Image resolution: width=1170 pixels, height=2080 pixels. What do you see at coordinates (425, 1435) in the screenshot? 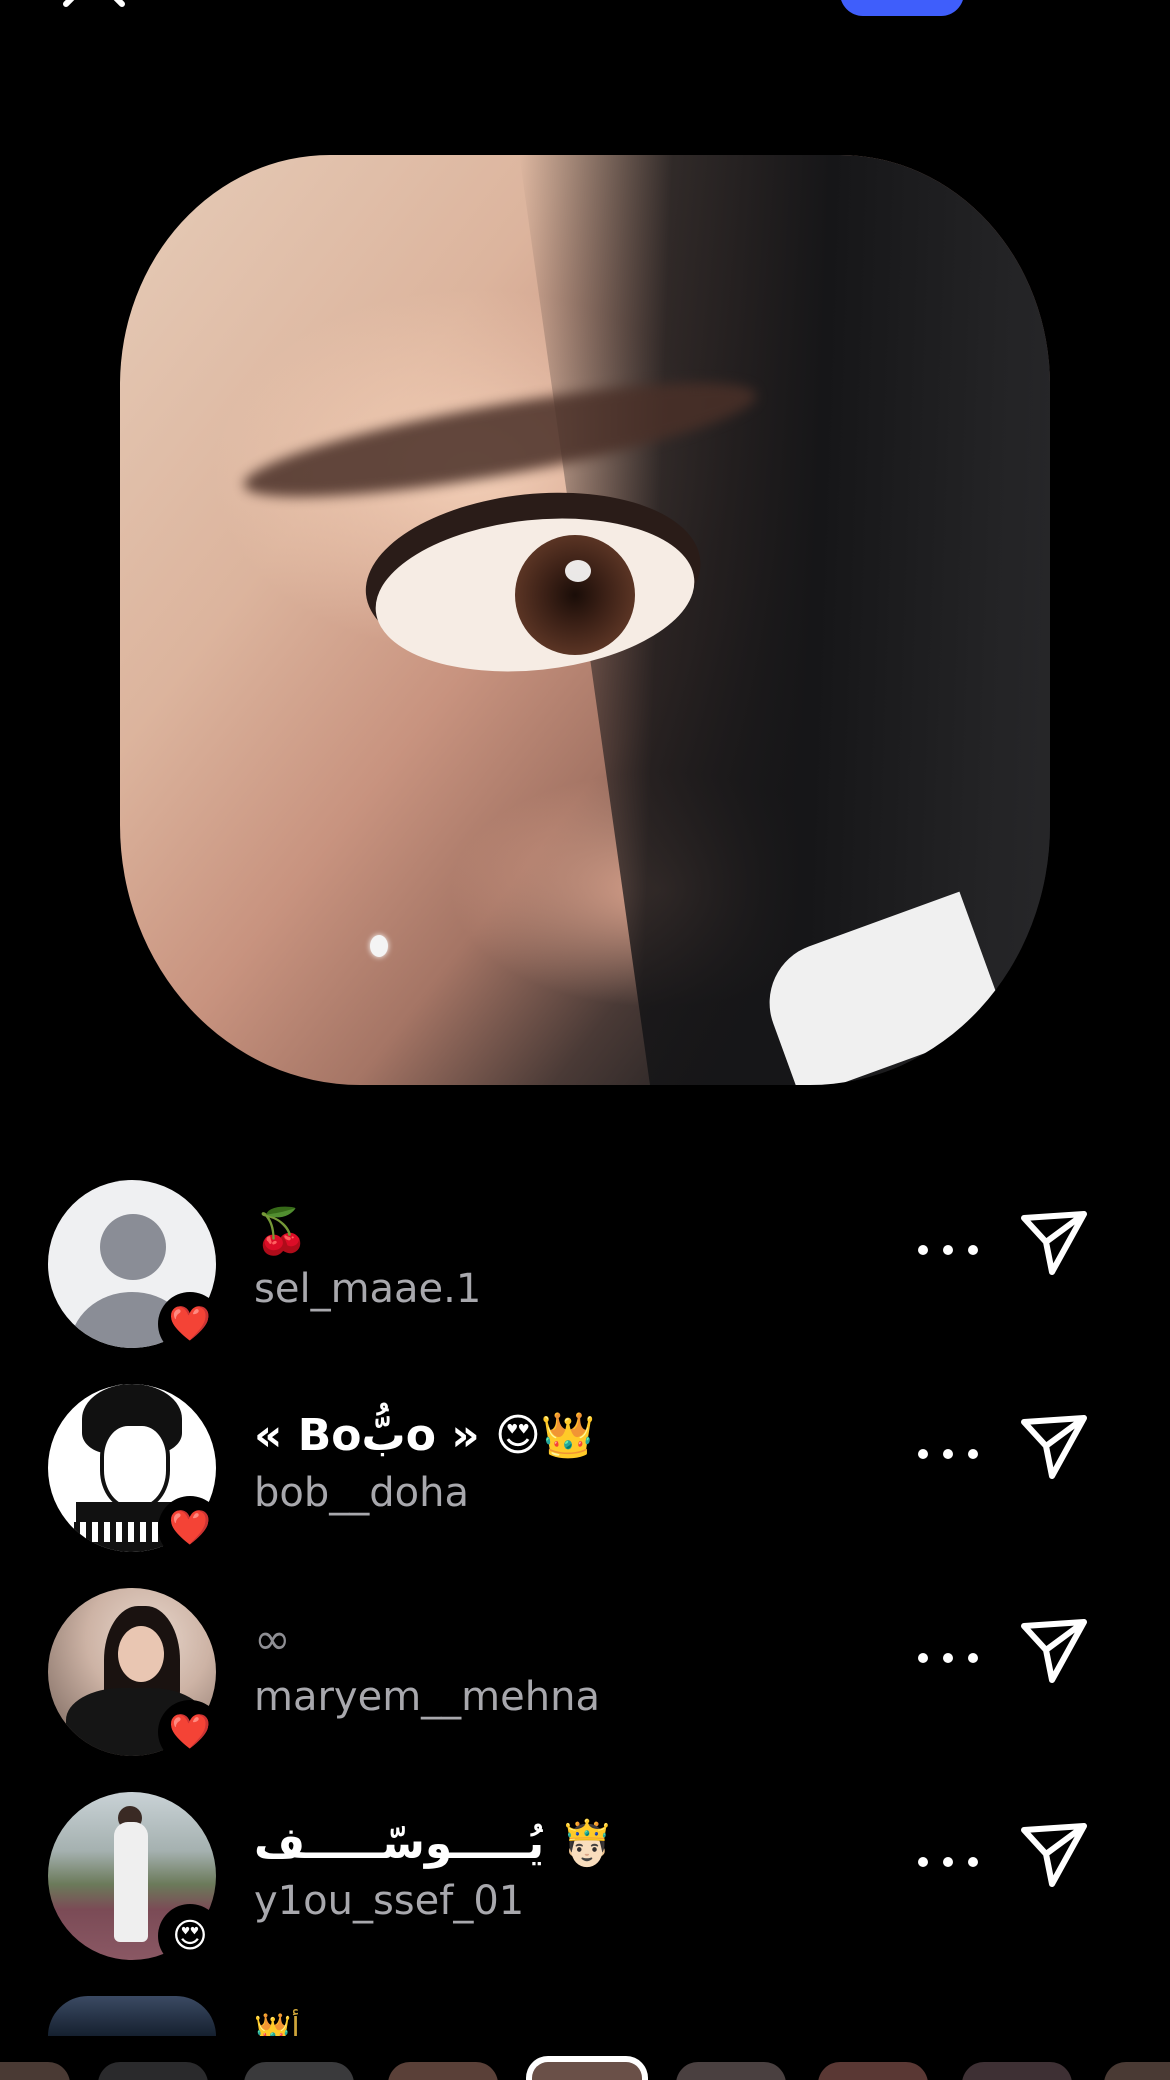
I see `viewer-display-name: « Boبُّo » 😍👑` at bounding box center [425, 1435].